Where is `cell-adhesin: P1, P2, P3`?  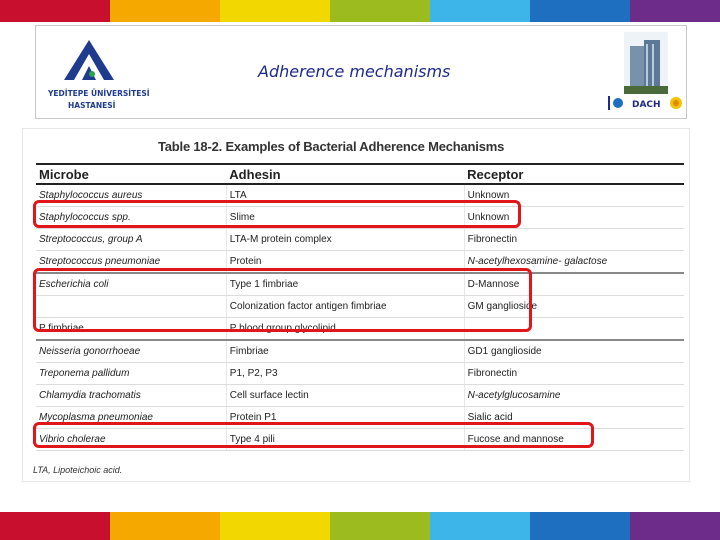 cell-adhesin: P1, P2, P3 is located at coordinates (345, 373).